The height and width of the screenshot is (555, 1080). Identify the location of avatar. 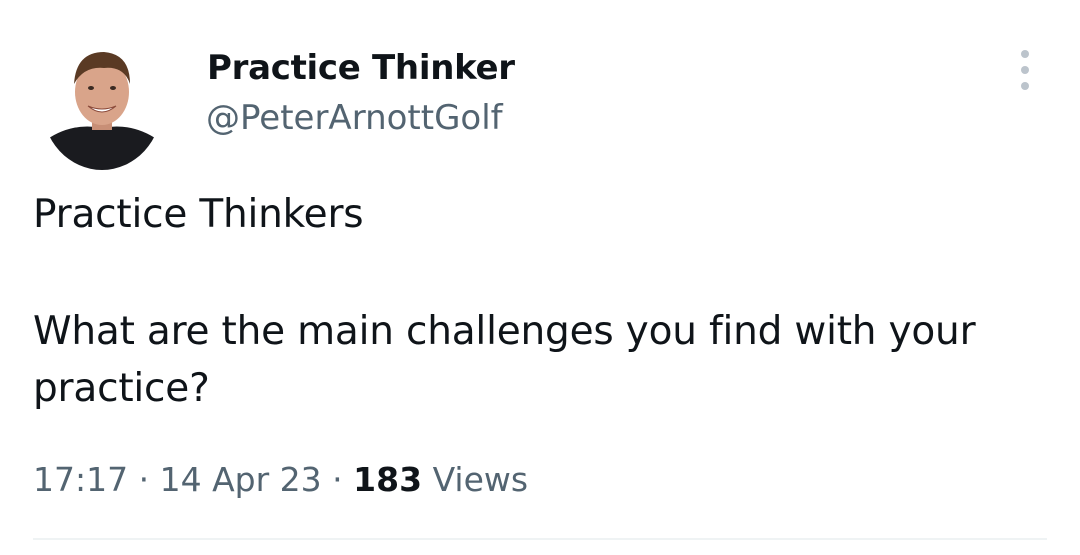
(102, 105).